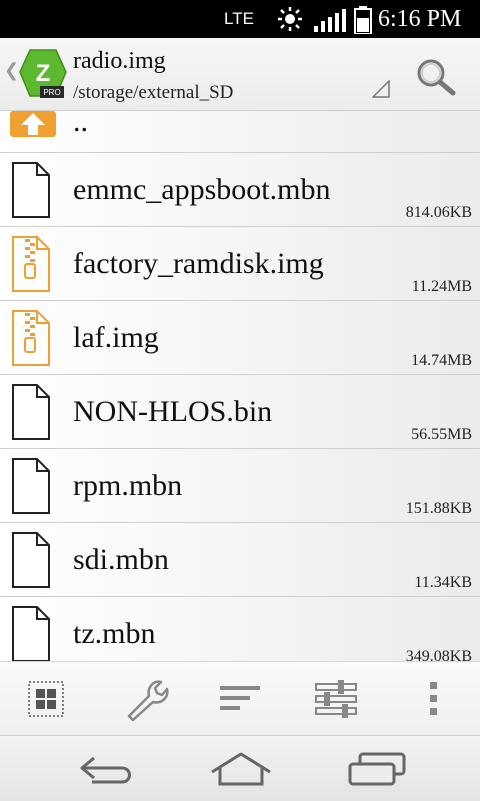  I want to click on file-name: sdi.mbn, so click(121, 559).